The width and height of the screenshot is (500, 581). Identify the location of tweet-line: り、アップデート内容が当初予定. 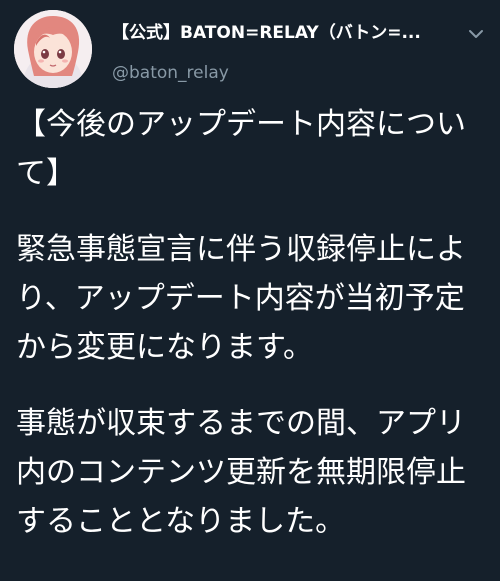
(240, 298).